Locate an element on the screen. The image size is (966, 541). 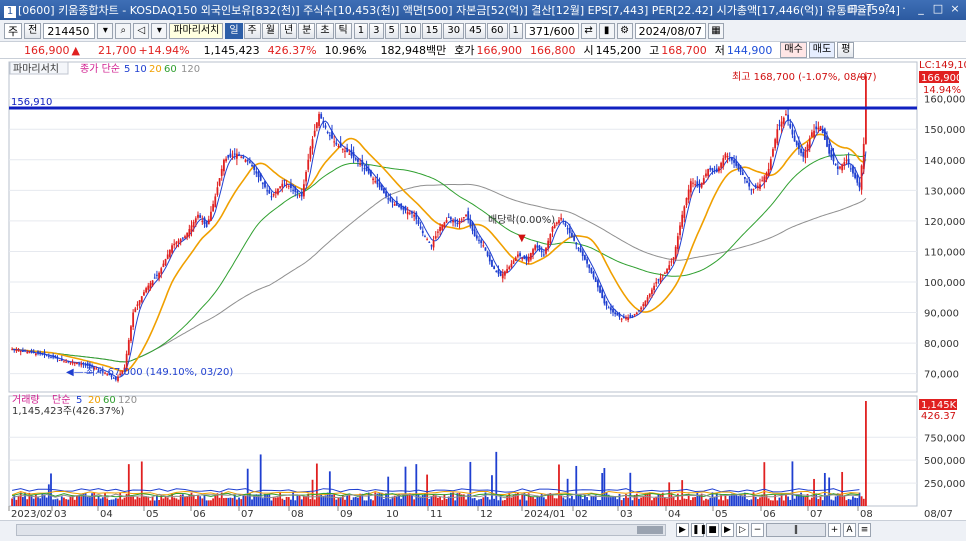
period-tab-3: 년 is located at coordinates (288, 30).